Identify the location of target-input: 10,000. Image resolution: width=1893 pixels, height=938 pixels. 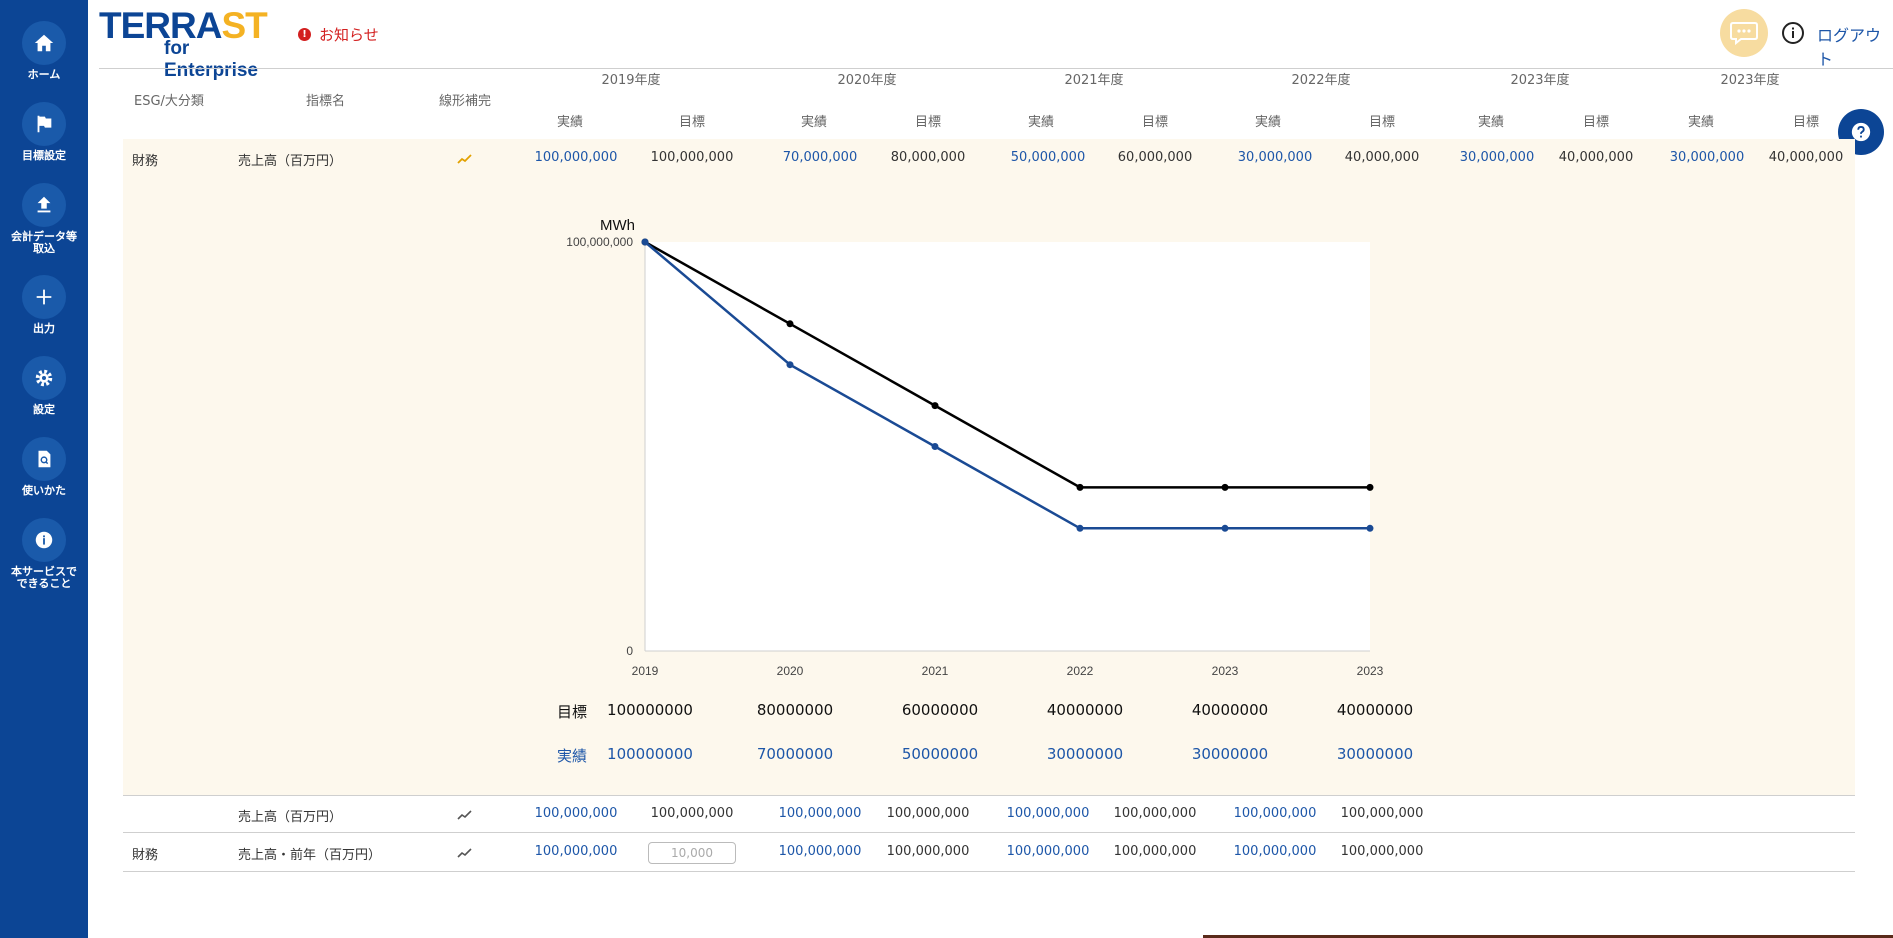
(692, 853).